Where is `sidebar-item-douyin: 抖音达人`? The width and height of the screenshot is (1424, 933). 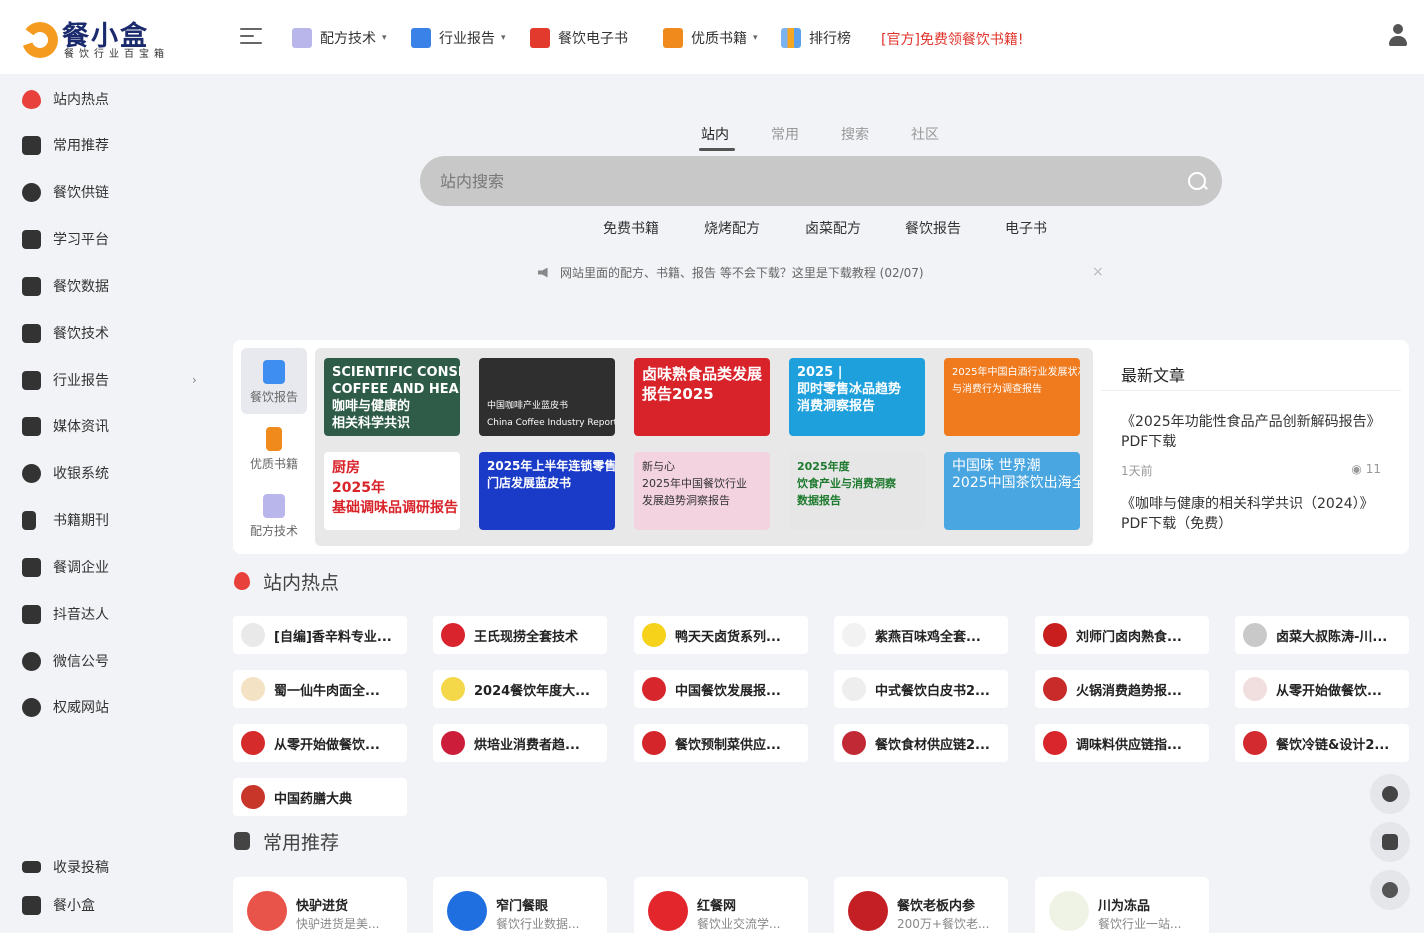
sidebar-item-douyin: 抖音达人 is located at coordinates (65, 614).